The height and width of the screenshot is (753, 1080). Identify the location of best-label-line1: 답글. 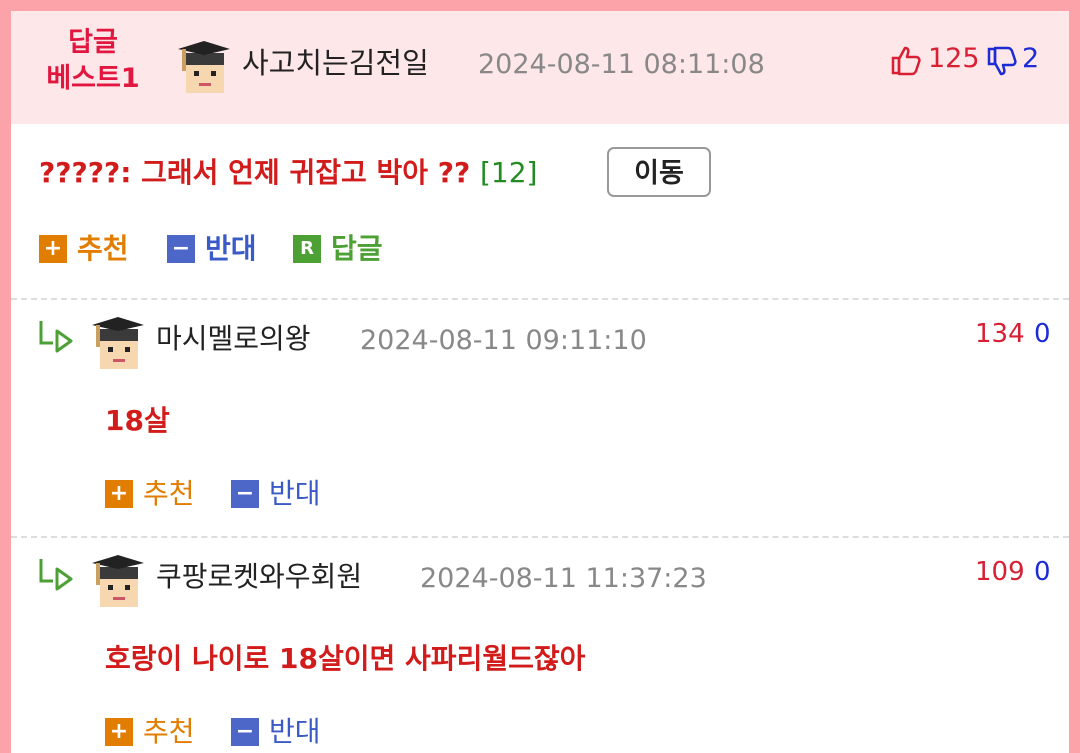
(93, 42).